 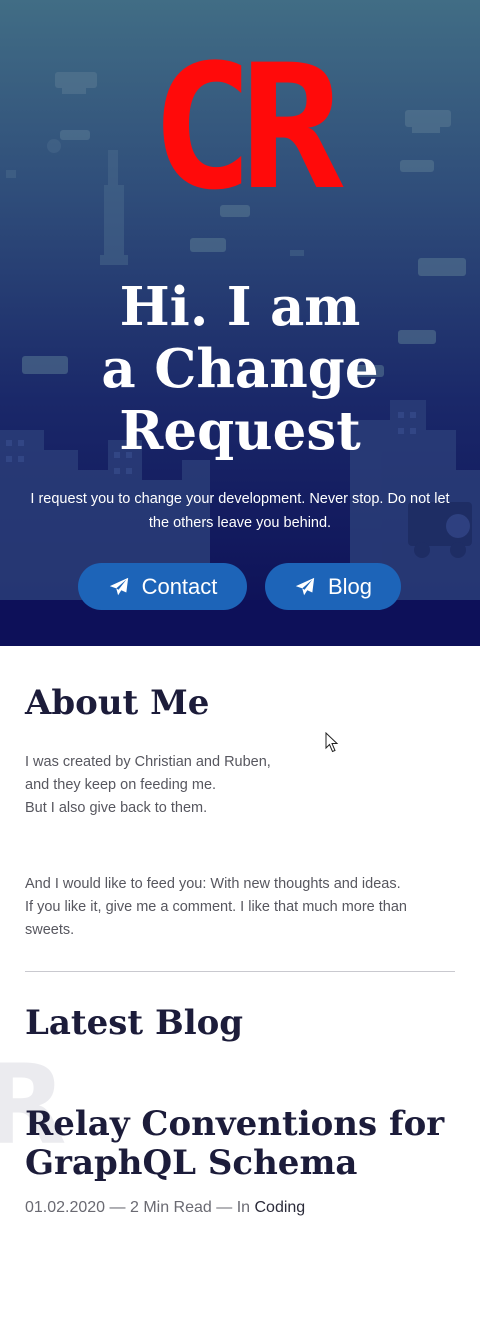 I want to click on post-category-link: Coding, so click(x=279, y=1207).